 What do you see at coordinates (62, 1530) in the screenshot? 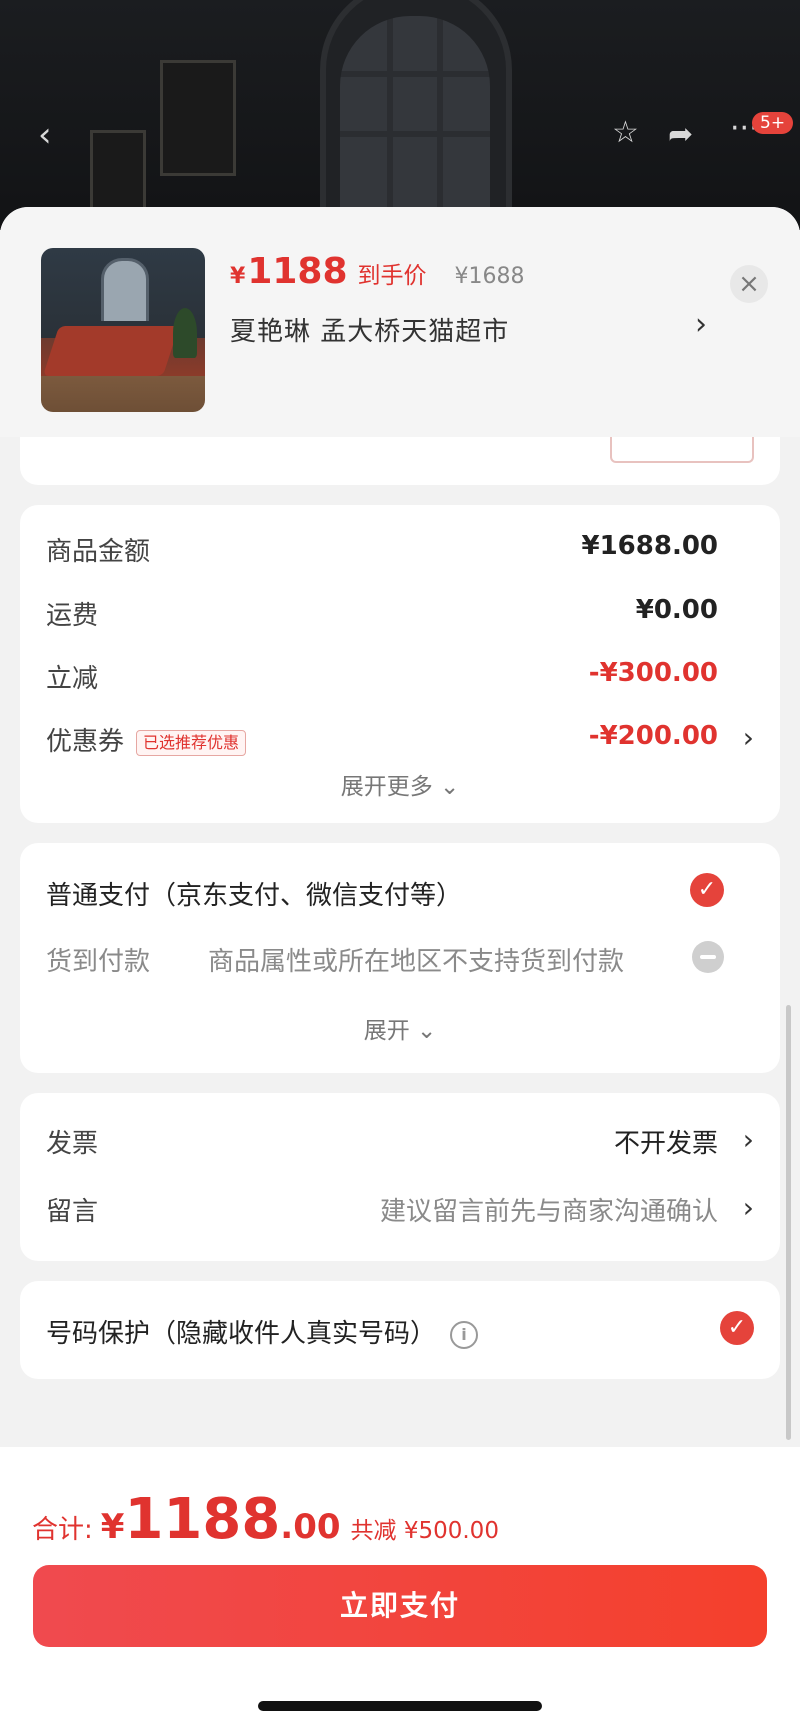
I see `total-label: 合计:` at bounding box center [62, 1530].